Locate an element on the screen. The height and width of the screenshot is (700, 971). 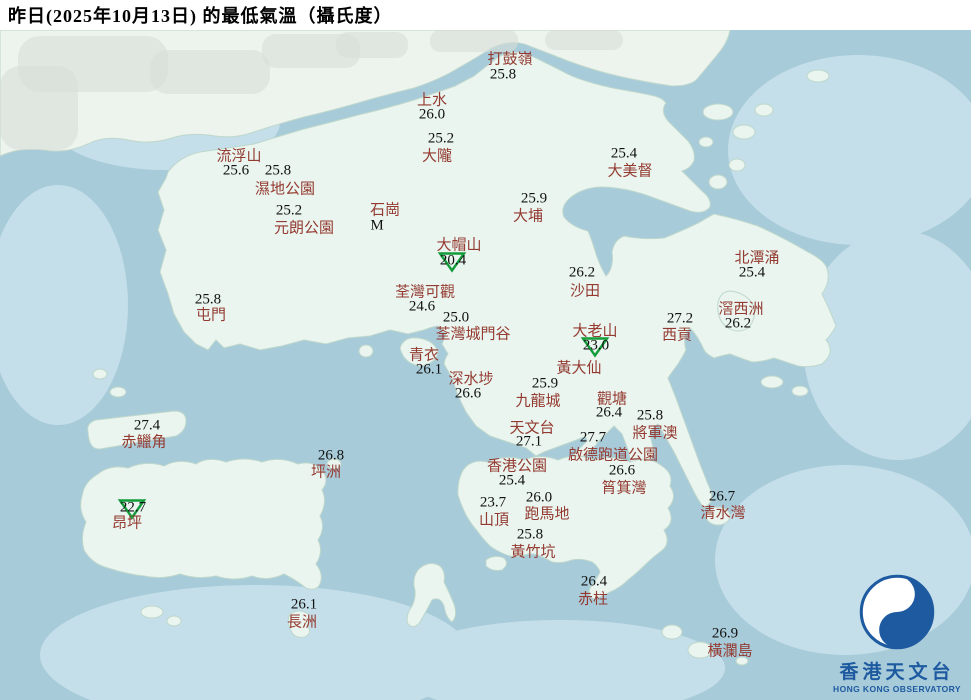
station-name: 將軍澳 is located at coordinates (655, 433).